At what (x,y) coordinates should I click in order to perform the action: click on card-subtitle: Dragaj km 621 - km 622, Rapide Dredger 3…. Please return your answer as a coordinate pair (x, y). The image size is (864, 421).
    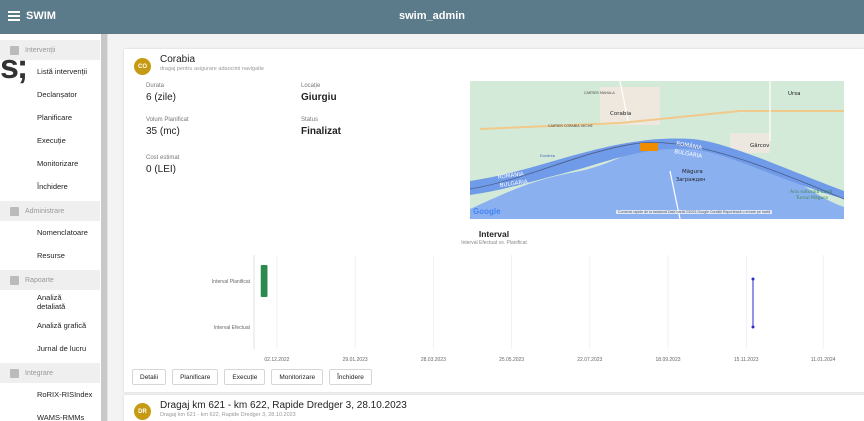
    Looking at the image, I should click on (228, 415).